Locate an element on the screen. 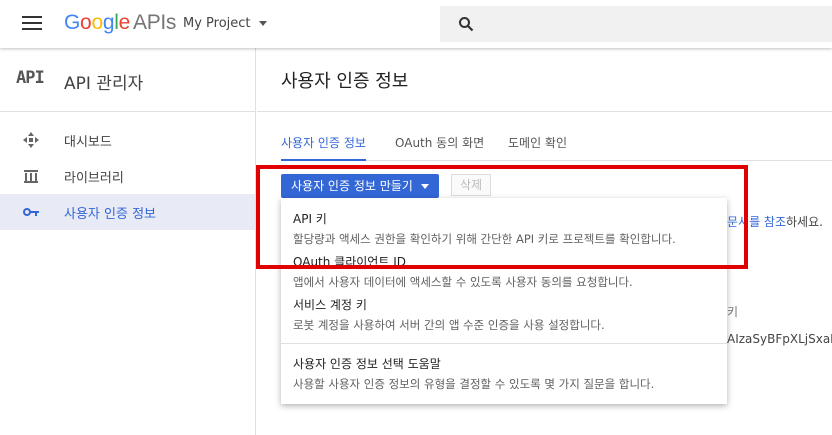 This screenshot has height=435, width=832. menu-item-title: 사용자 인증 정보 선택 도움말 is located at coordinates (367, 364).